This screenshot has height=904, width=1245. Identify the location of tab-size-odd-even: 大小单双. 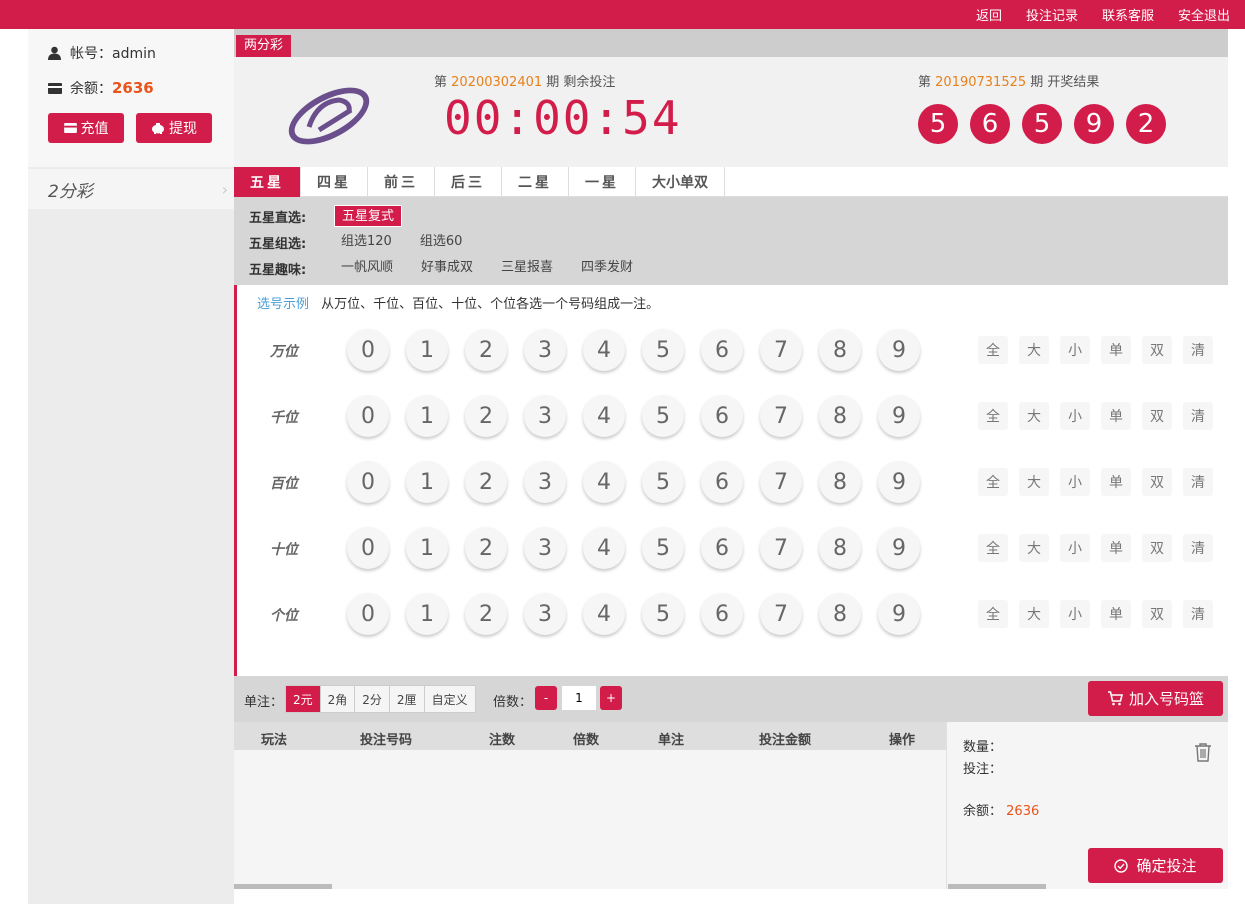
(680, 182).